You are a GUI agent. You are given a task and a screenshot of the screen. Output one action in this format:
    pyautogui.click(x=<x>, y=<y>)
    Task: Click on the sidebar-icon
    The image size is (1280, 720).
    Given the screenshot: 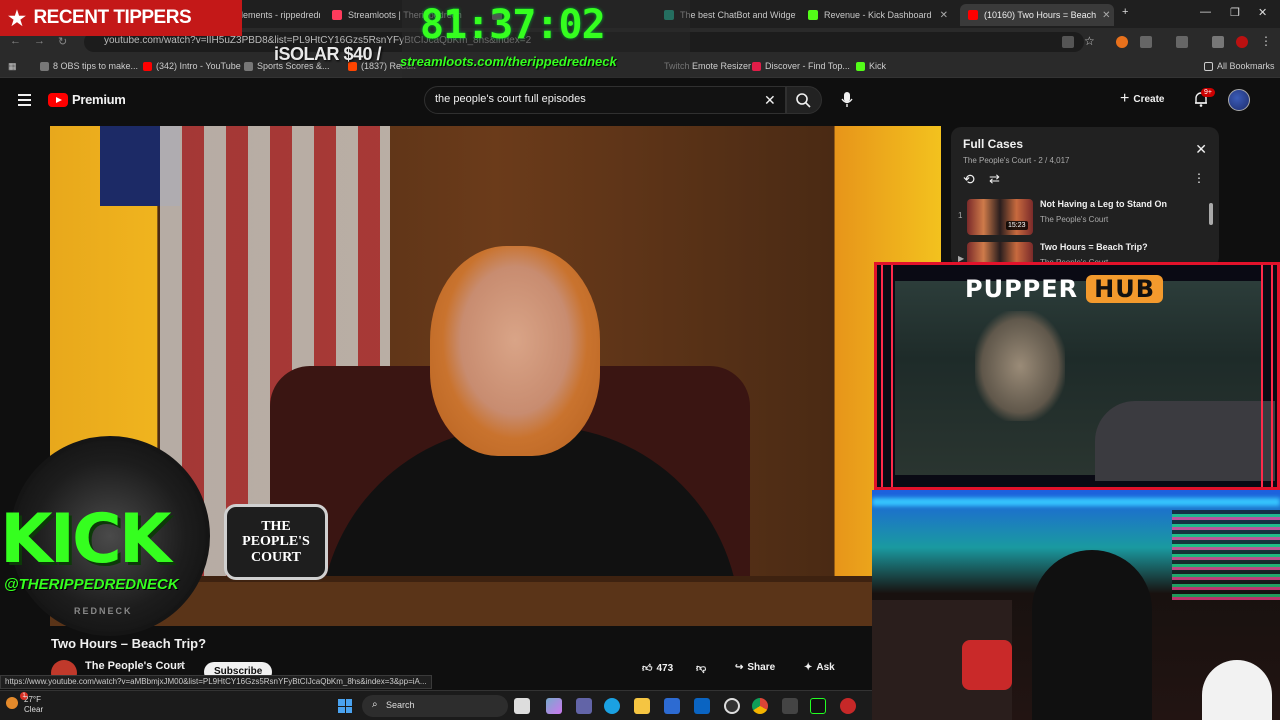 What is the action you would take?
    pyautogui.click(x=1182, y=42)
    